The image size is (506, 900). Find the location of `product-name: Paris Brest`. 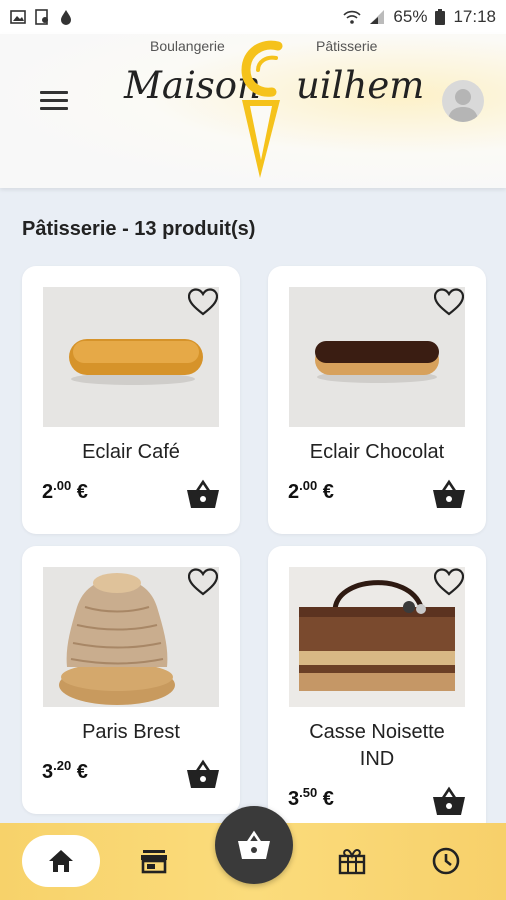

product-name: Paris Brest is located at coordinates (131, 732).